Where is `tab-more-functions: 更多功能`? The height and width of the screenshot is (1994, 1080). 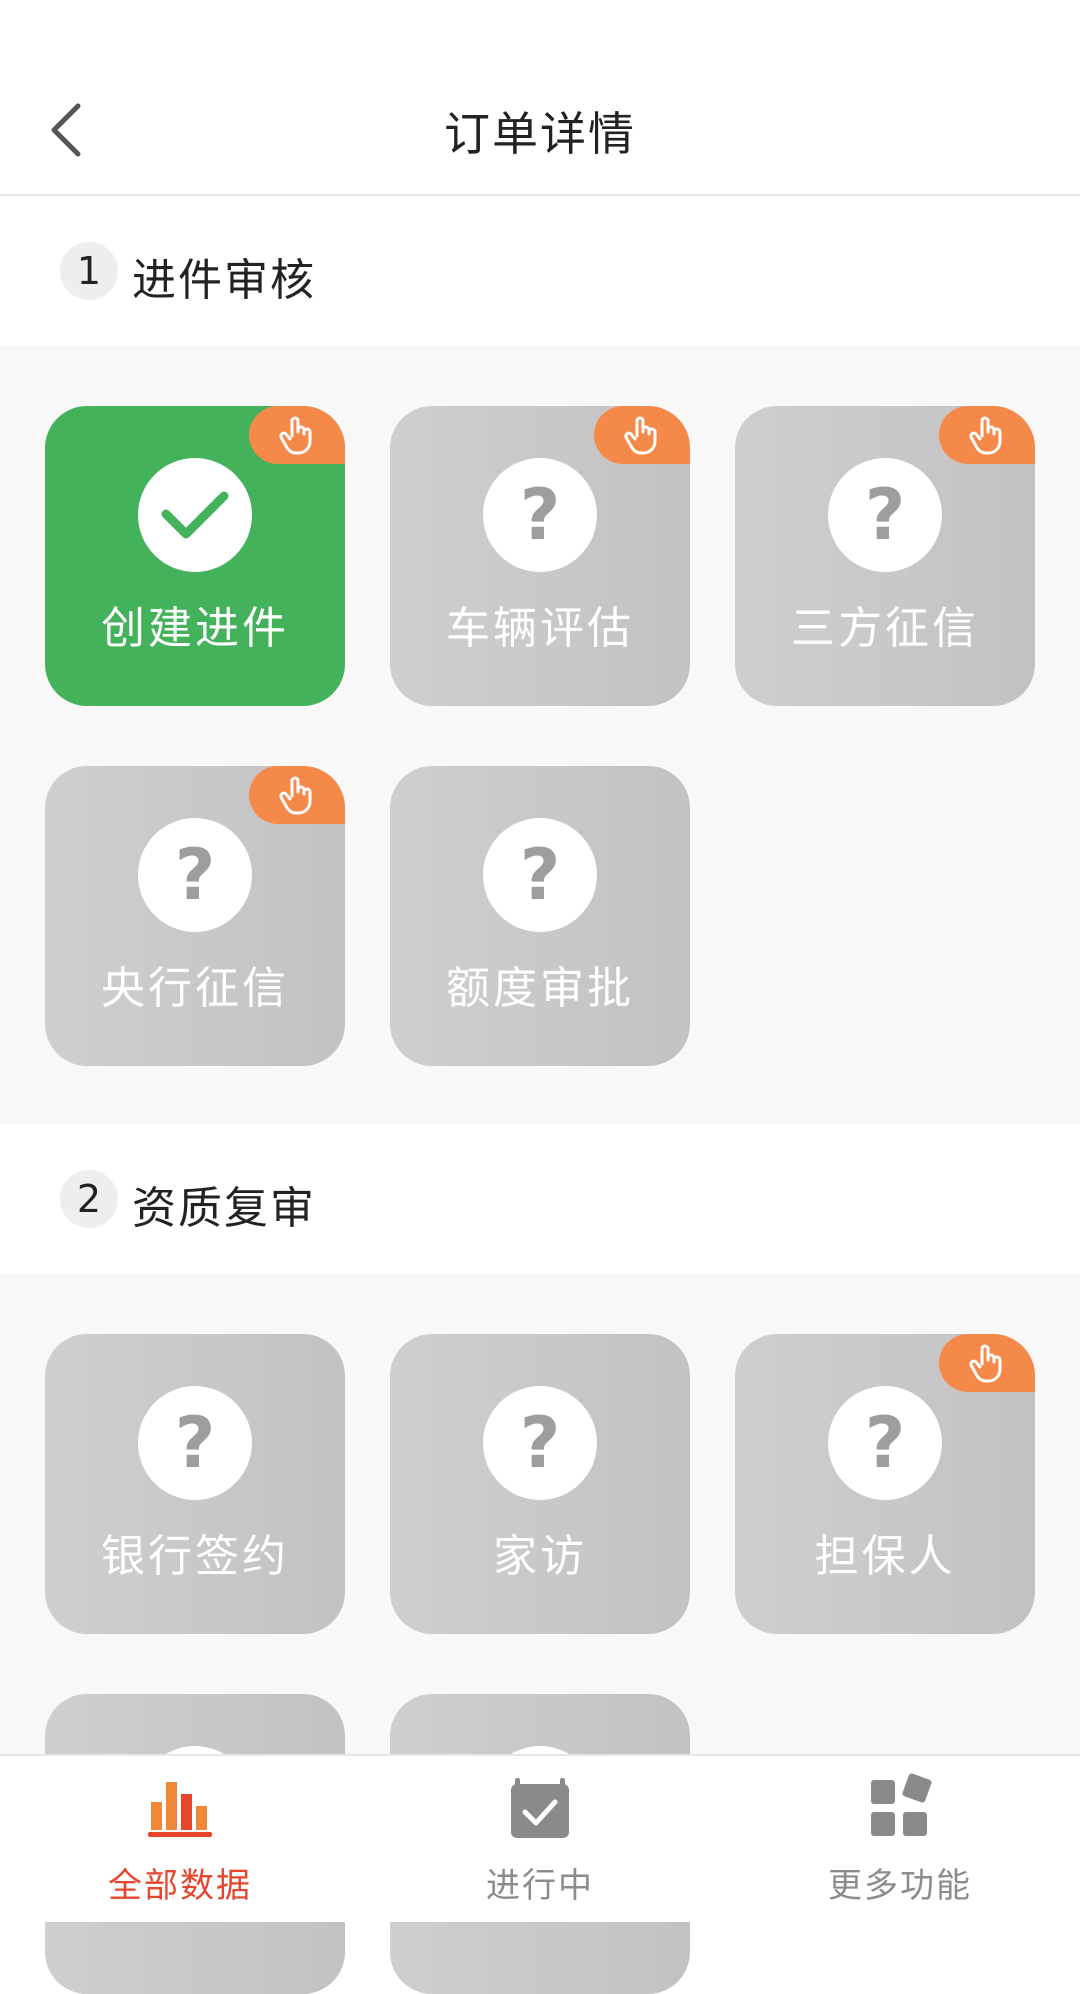
tab-more-functions: 更多功能 is located at coordinates (900, 1839).